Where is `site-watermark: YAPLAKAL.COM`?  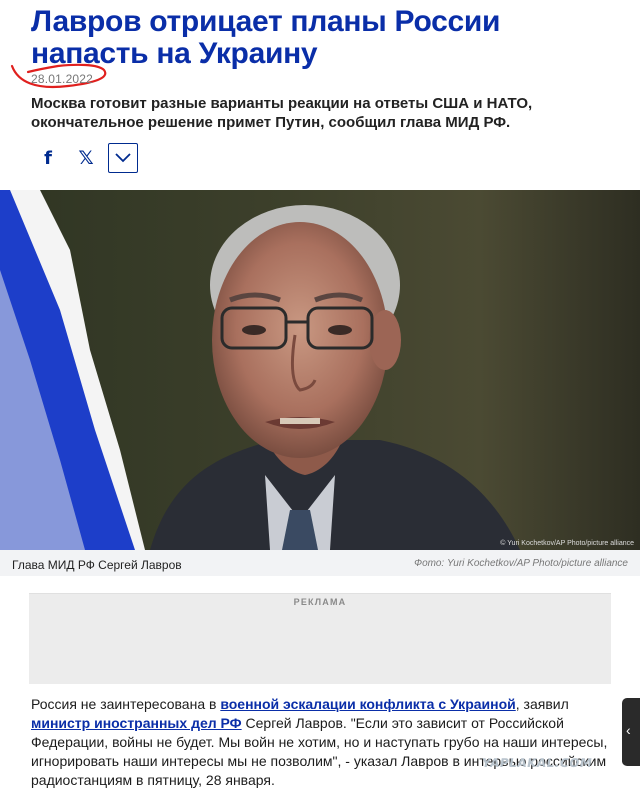
site-watermark: YAPLAKAL.COM is located at coordinates (537, 763).